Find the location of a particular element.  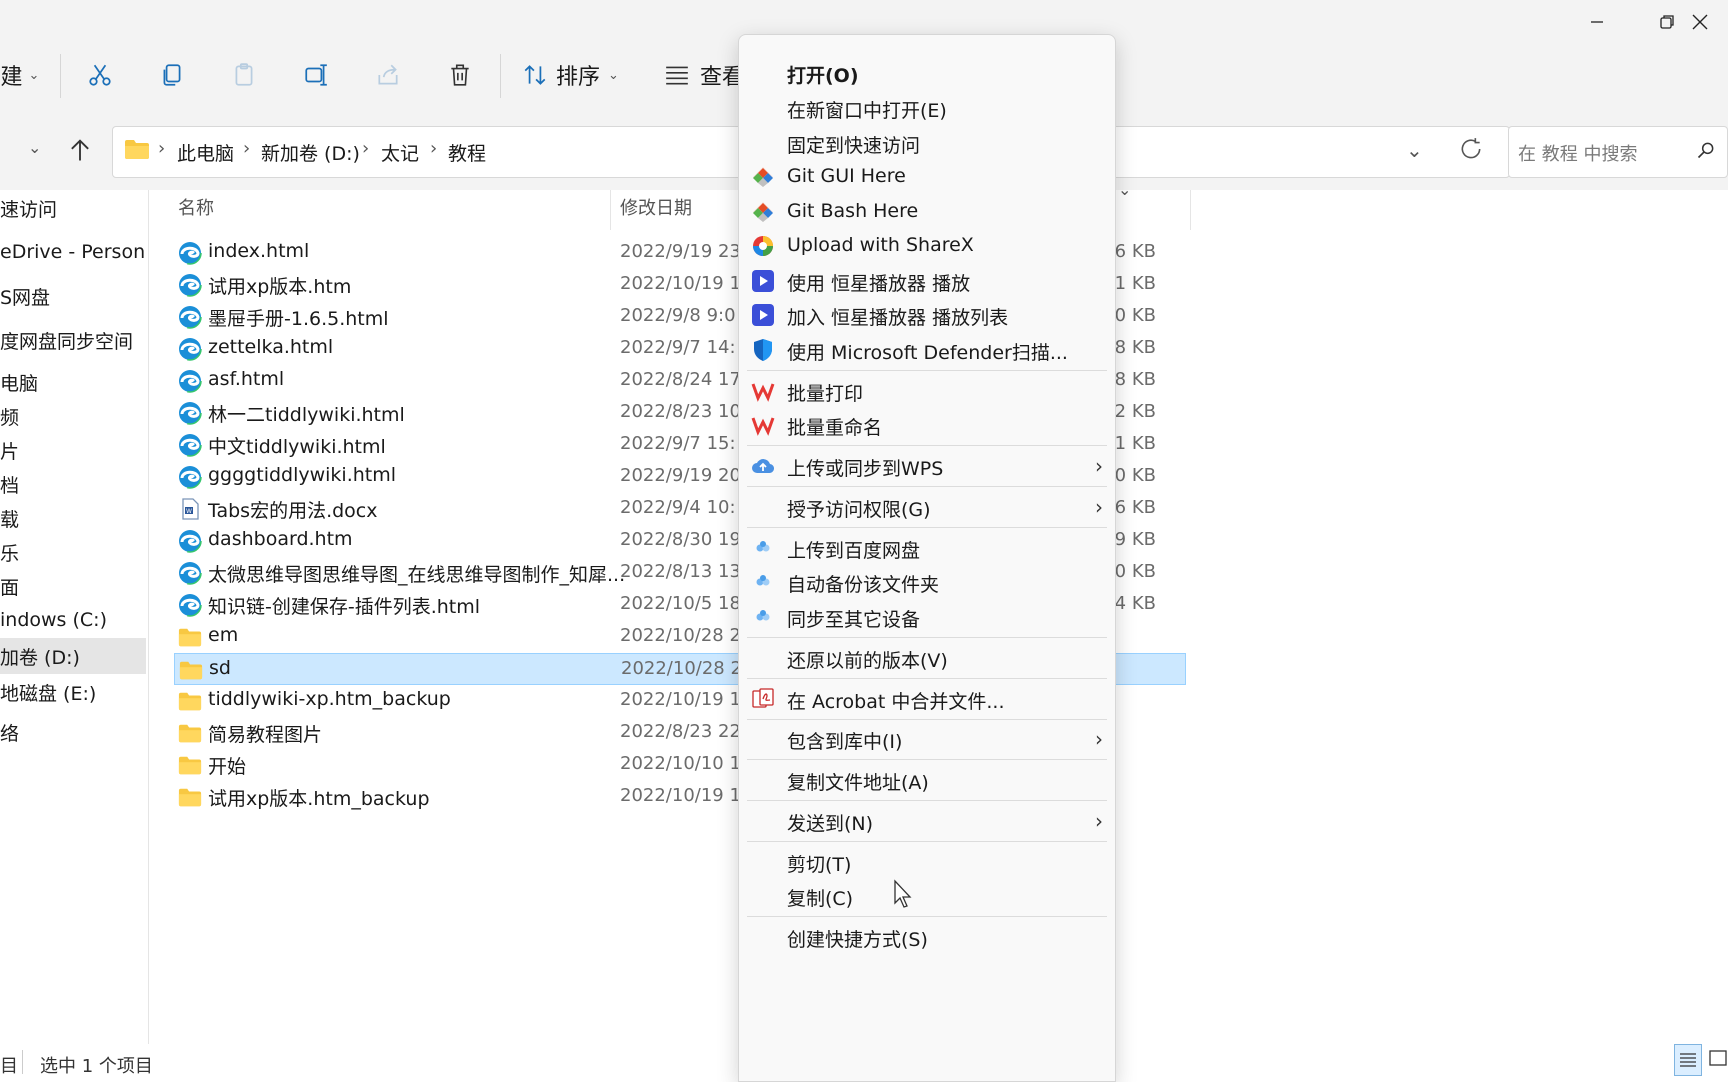

nav-item: indows (C:) is located at coordinates (73, 620).